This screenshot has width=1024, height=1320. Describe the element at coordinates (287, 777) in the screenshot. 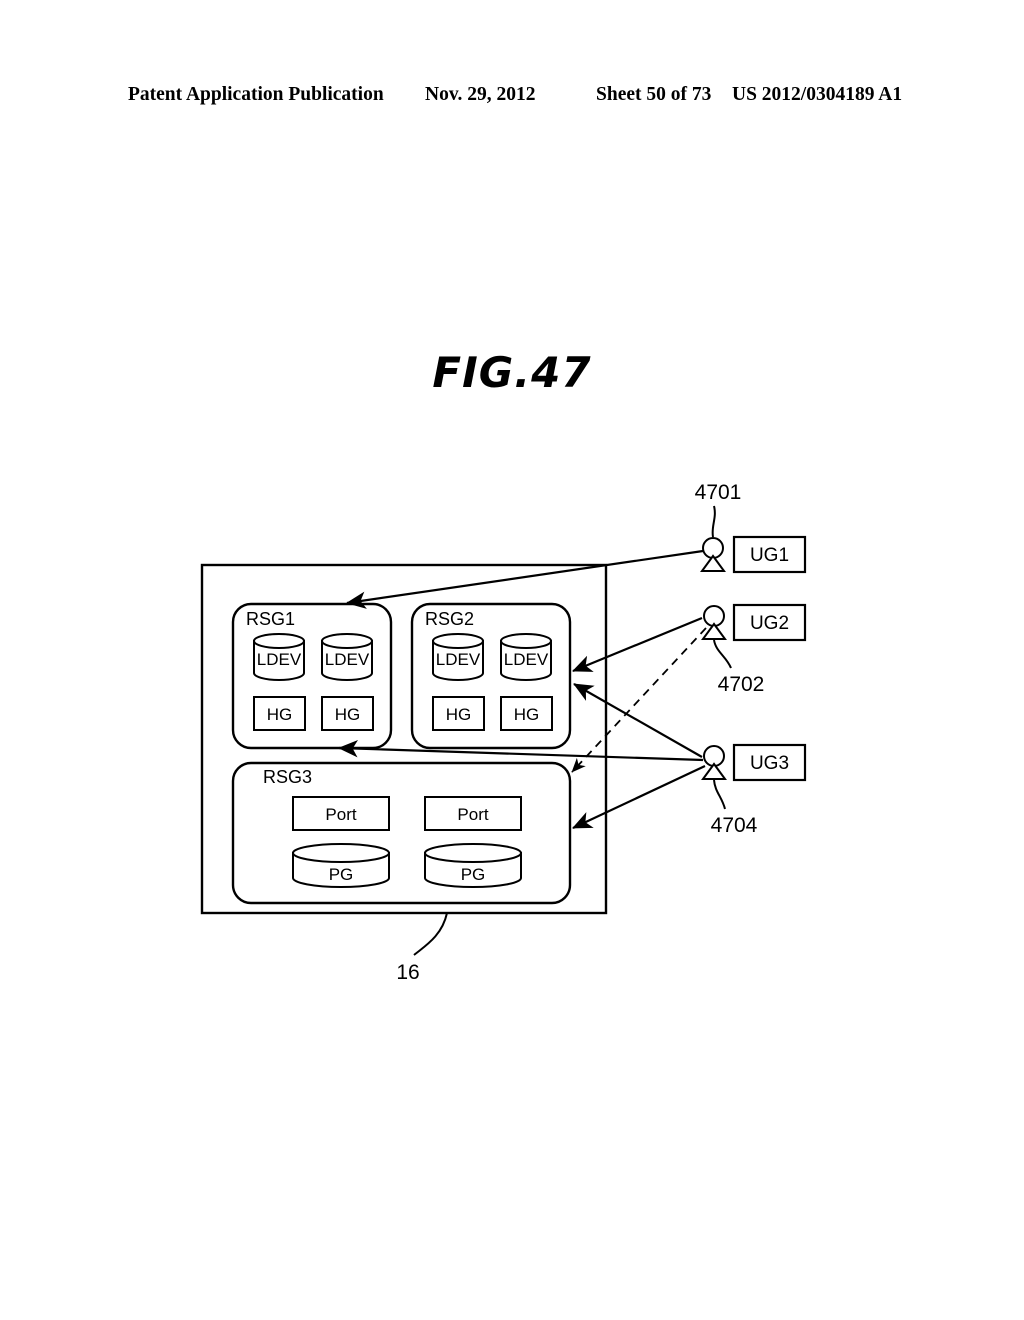

I see `rsg3-label: RSG3` at that location.